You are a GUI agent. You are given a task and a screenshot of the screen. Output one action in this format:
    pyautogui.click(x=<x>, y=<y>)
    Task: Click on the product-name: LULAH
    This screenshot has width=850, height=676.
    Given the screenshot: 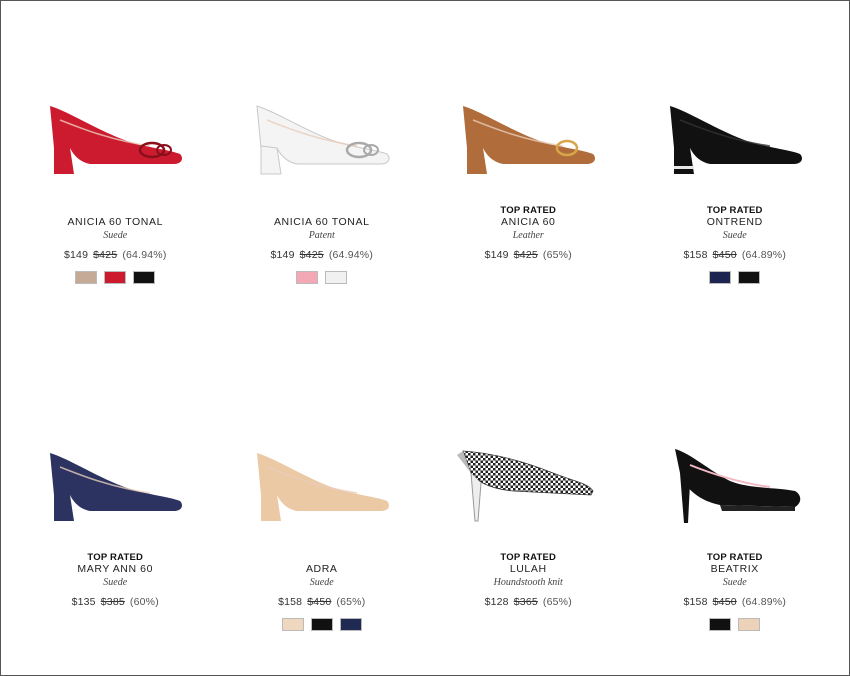 What is the action you would take?
    pyautogui.click(x=528, y=569)
    